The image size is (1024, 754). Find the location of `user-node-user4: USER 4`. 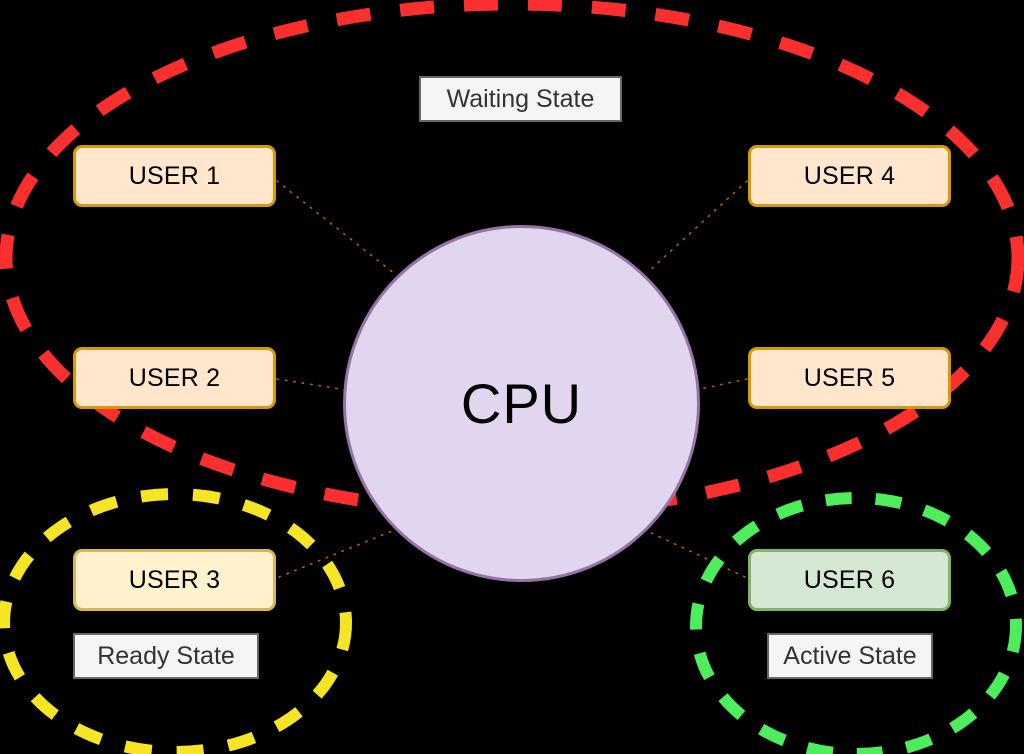

user-node-user4: USER 4 is located at coordinates (849, 176).